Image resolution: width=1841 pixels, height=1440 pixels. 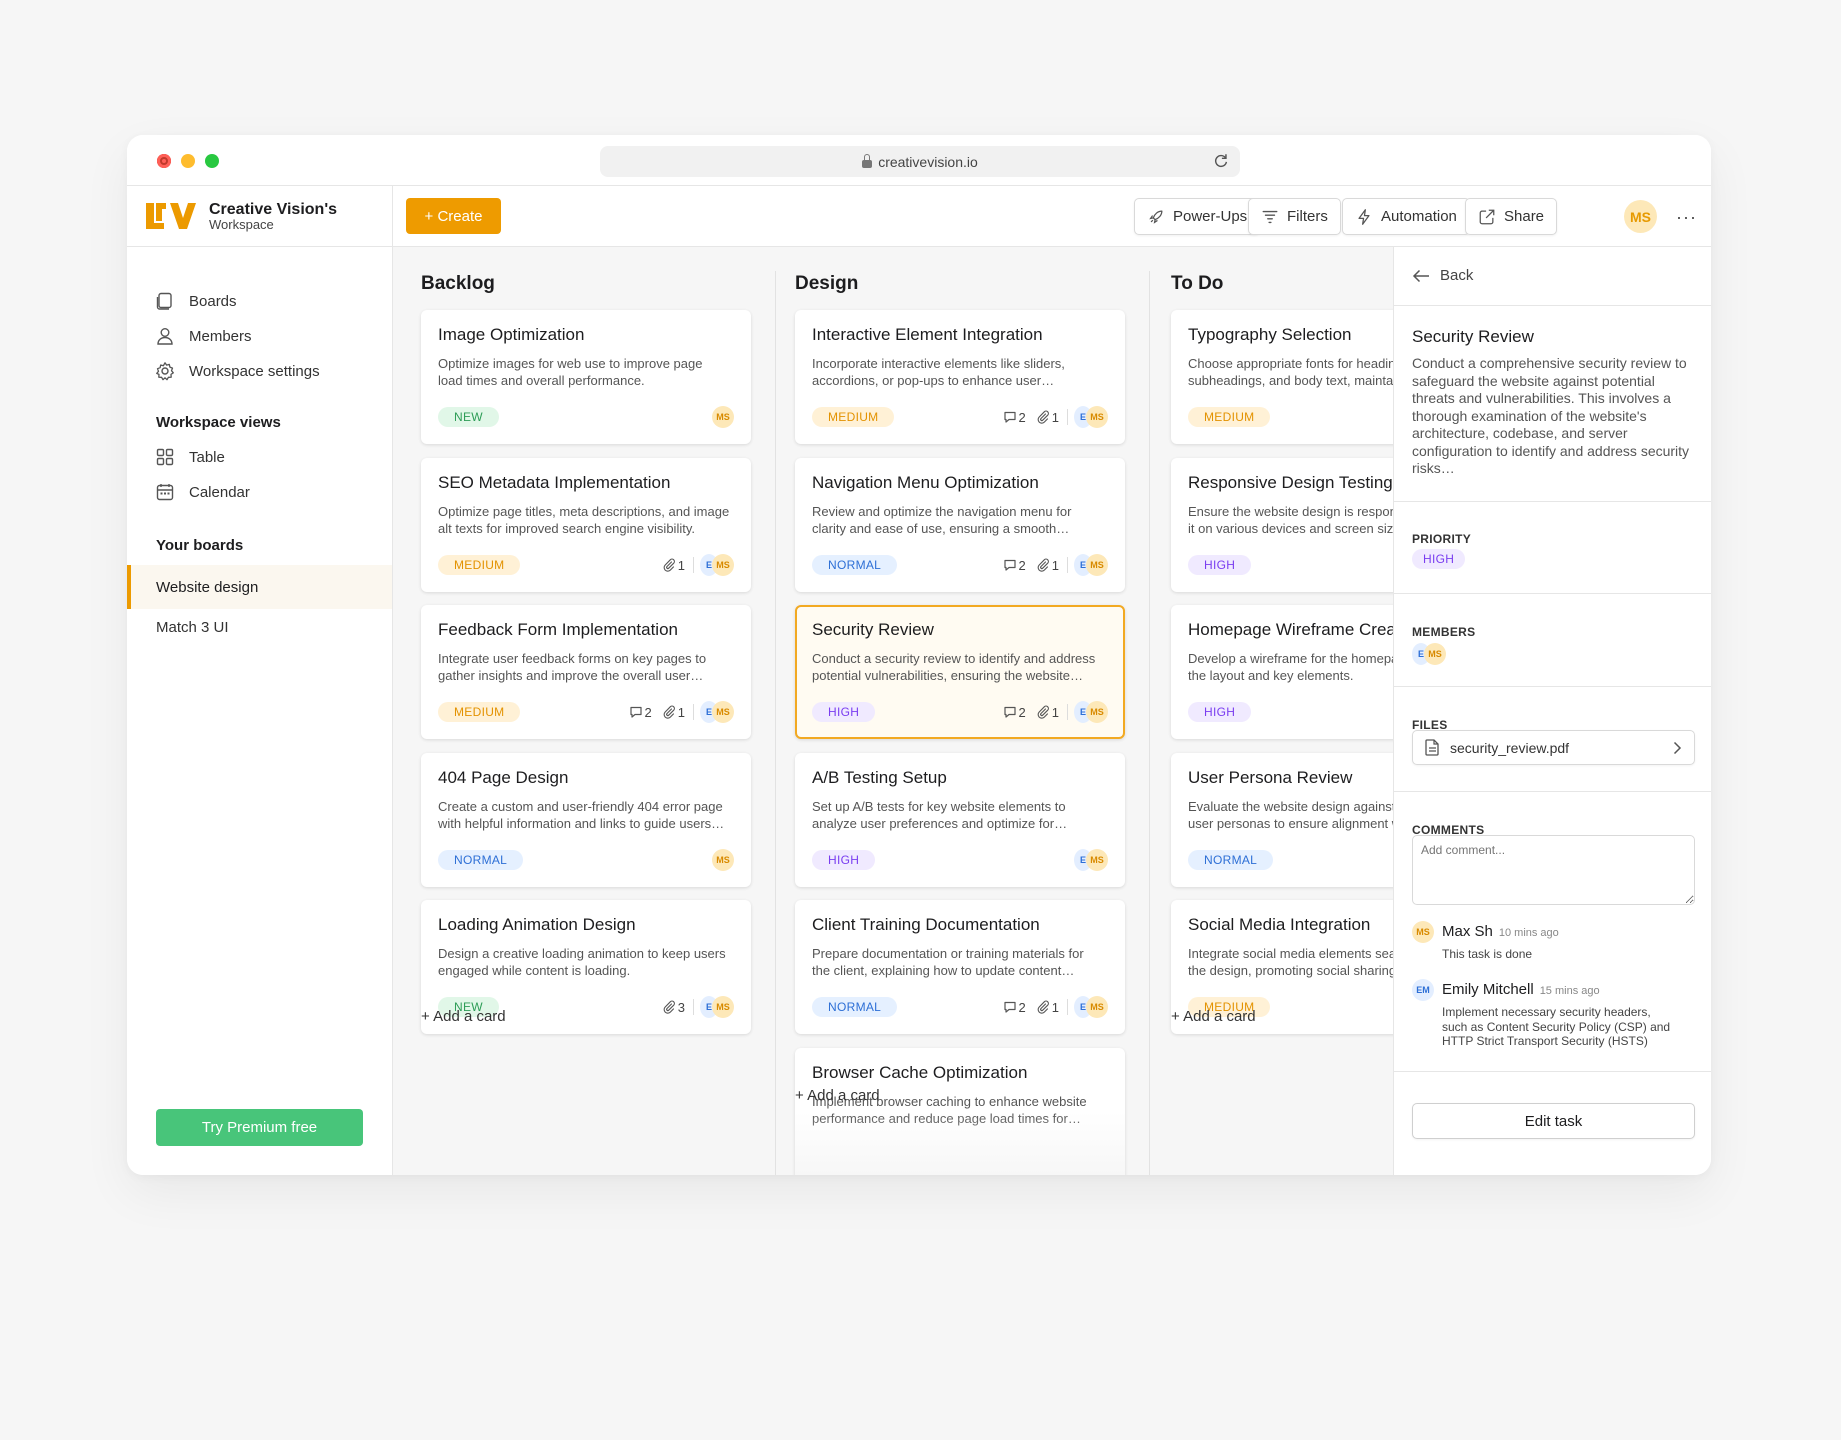 I want to click on document-icon, so click(x=1432, y=747).